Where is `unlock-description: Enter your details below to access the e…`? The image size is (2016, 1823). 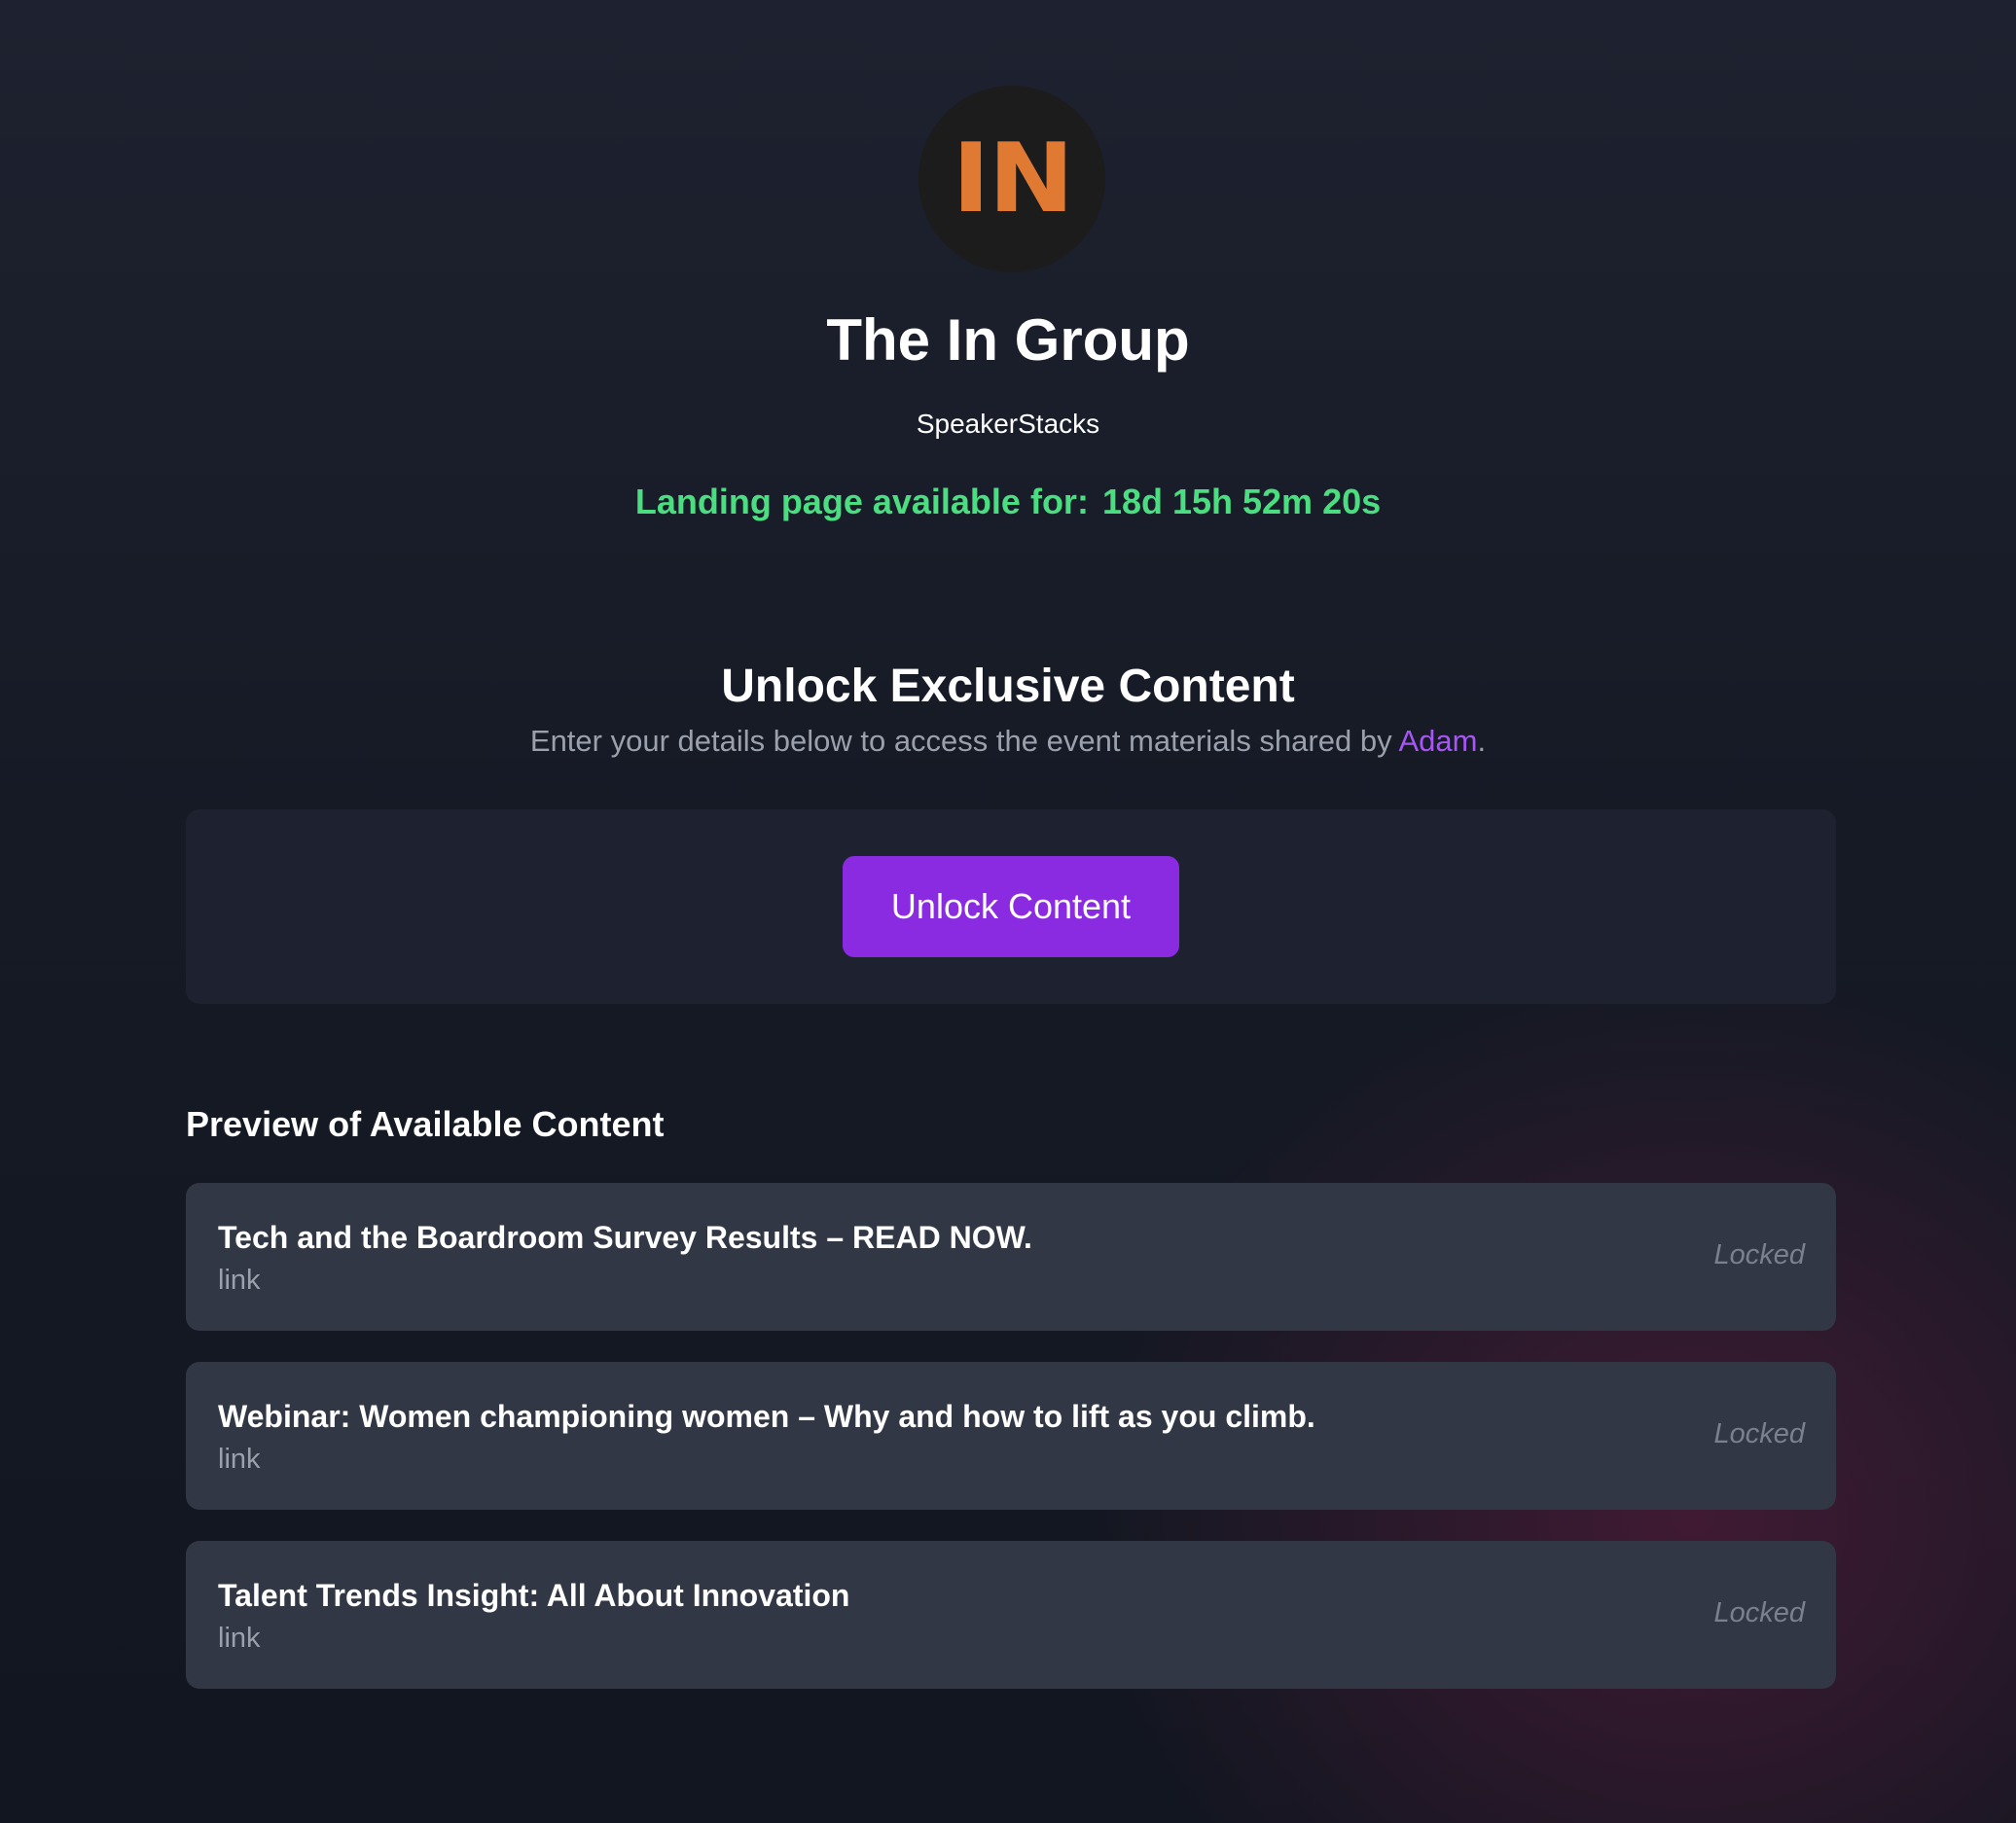
unlock-description: Enter your details below to access the e… is located at coordinates (1008, 741).